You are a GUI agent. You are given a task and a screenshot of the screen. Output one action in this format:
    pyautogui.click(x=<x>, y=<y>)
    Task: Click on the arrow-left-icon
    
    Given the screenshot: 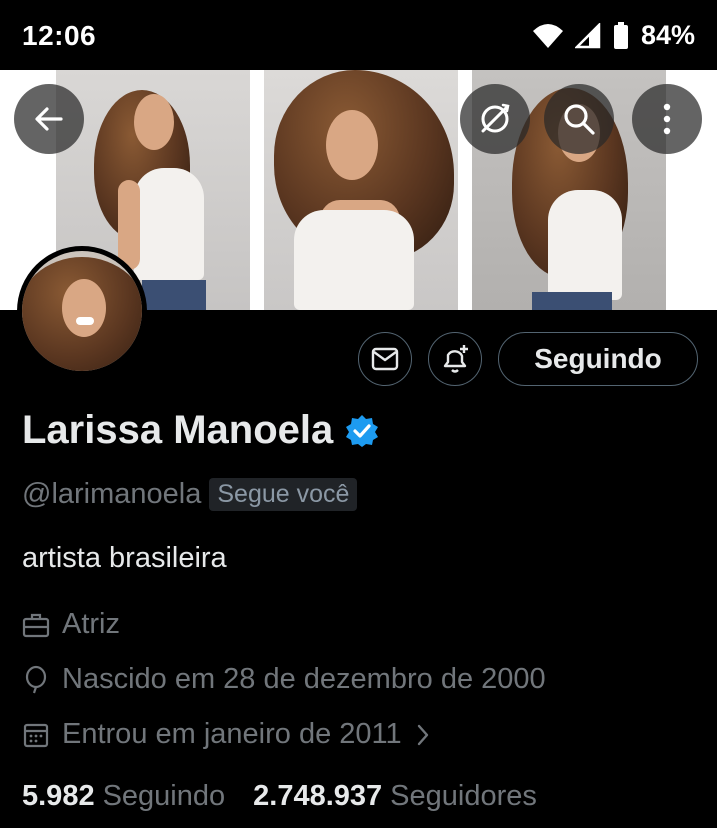 What is the action you would take?
    pyautogui.click(x=49, y=119)
    